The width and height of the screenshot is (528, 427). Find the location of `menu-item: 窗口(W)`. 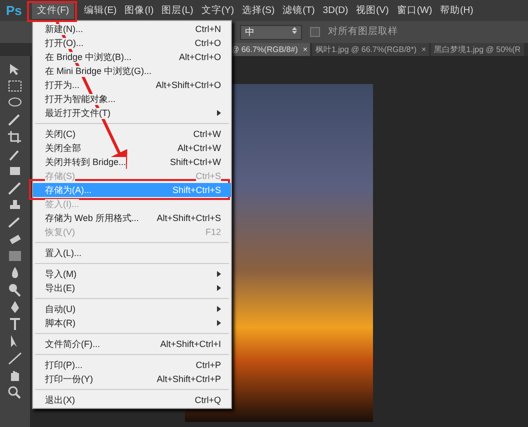

menu-item: 窗口(W) is located at coordinates (415, 10).